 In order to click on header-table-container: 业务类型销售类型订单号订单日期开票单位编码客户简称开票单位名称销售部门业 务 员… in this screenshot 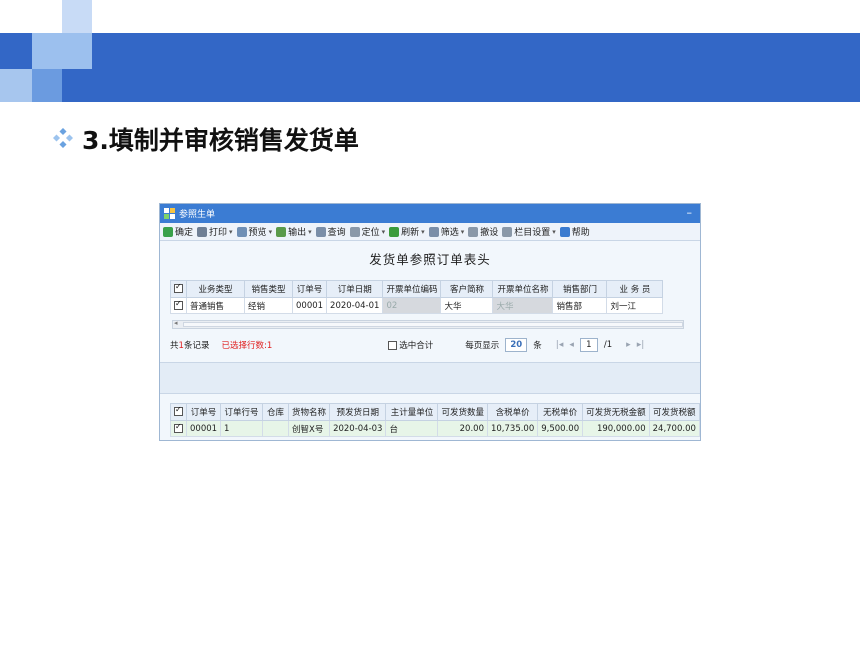, I will do `click(432, 297)`.